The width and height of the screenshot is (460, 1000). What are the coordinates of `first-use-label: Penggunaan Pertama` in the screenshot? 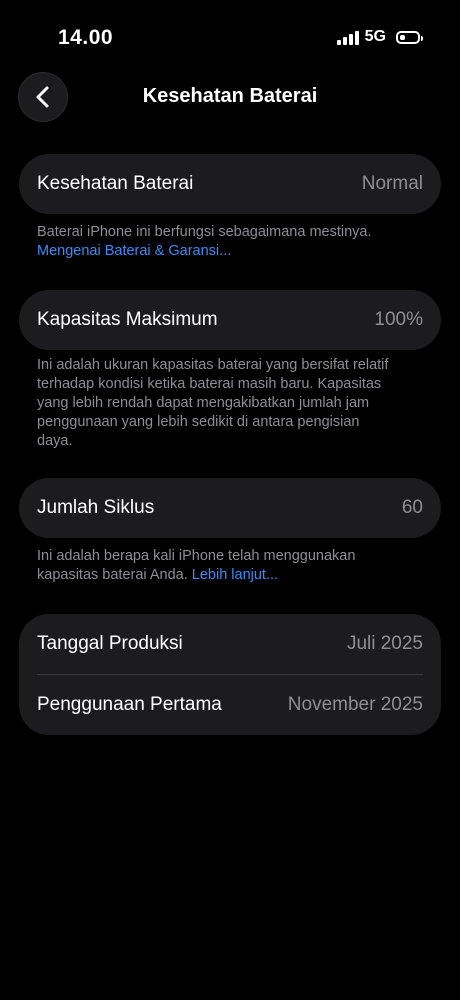 It's located at (129, 704).